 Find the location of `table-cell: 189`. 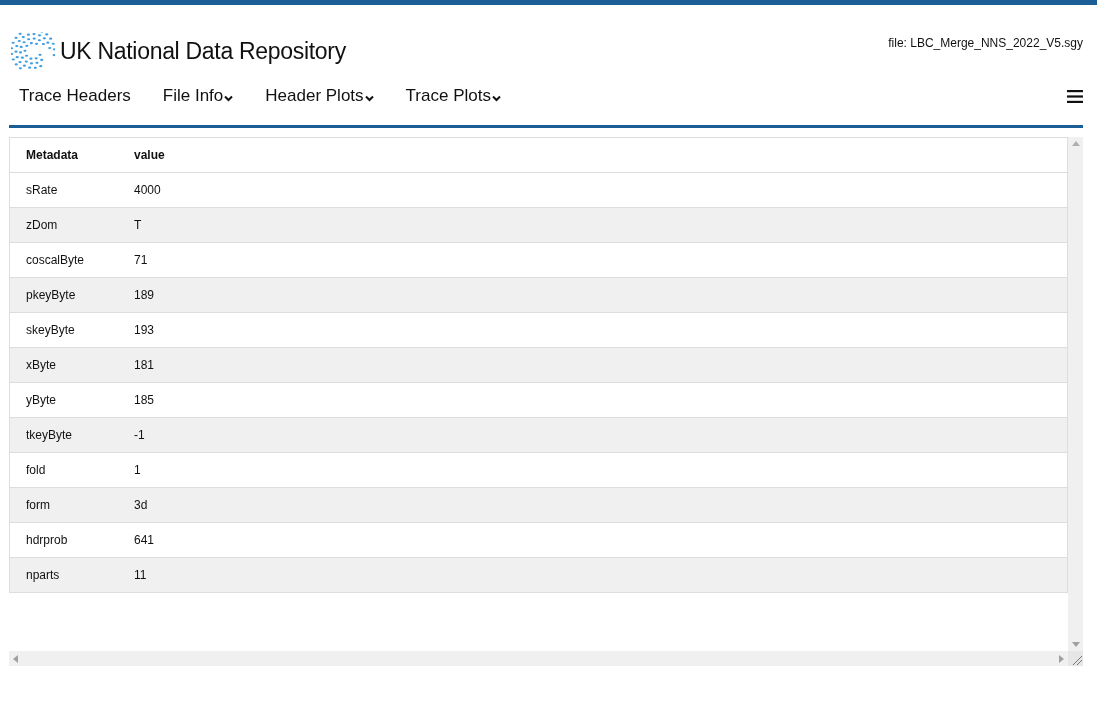

table-cell: 189 is located at coordinates (593, 295).